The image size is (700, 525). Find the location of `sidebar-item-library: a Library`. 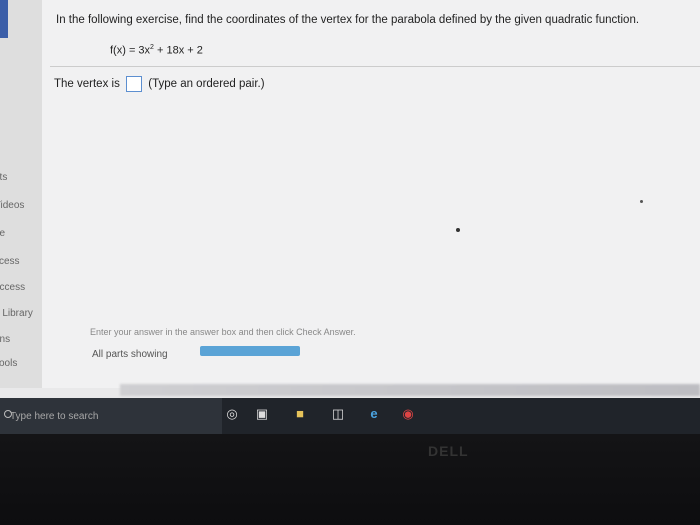

sidebar-item-library: a Library is located at coordinates (16, 313).